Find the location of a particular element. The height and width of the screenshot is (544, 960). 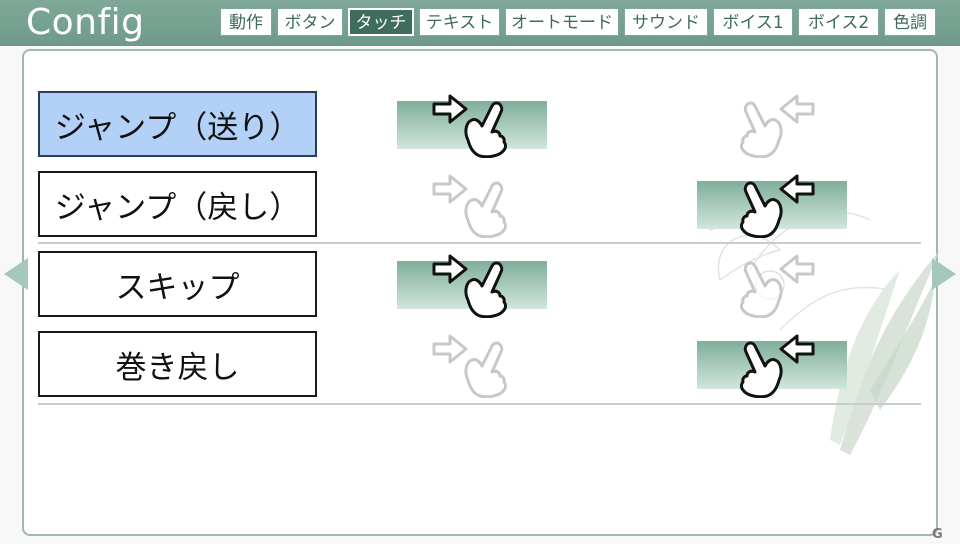

tab-color-tone: 色調 is located at coordinates (910, 22).